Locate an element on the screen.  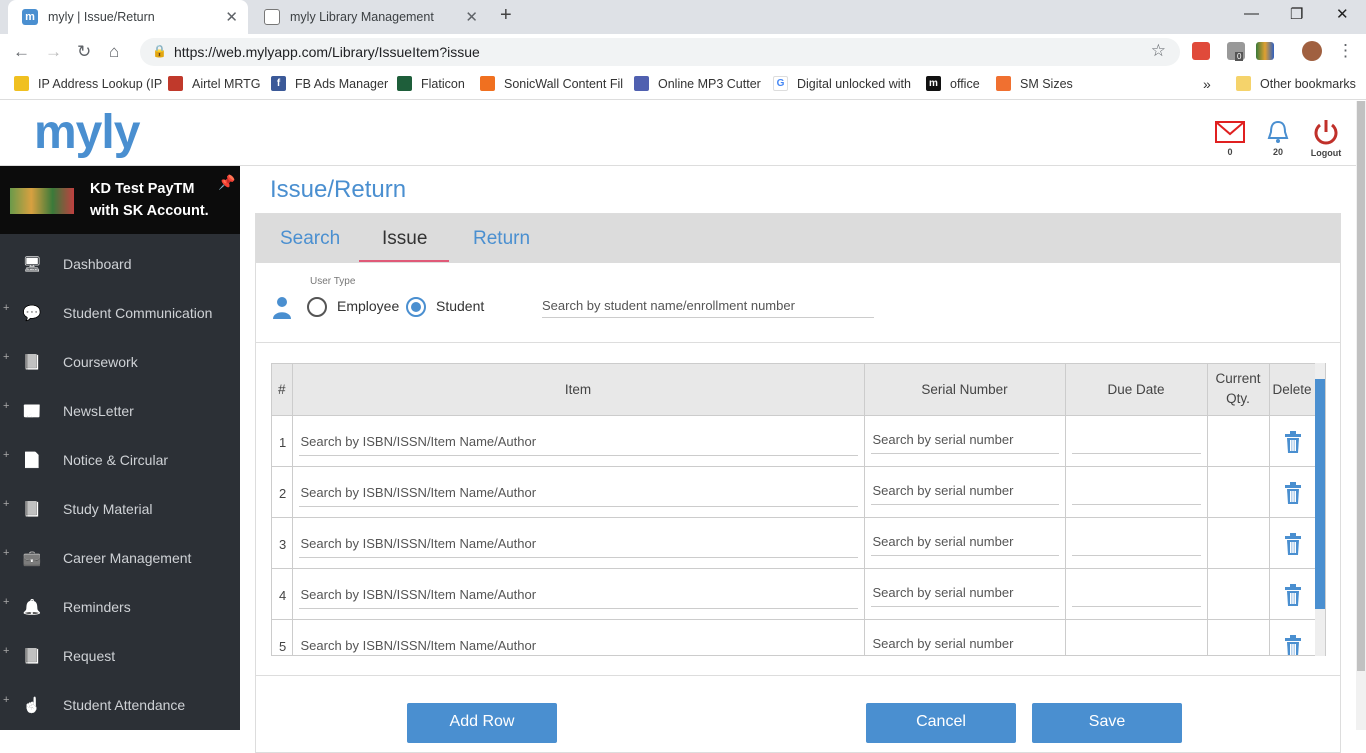
minimize-icon: — is located at coordinates (1251, 13).